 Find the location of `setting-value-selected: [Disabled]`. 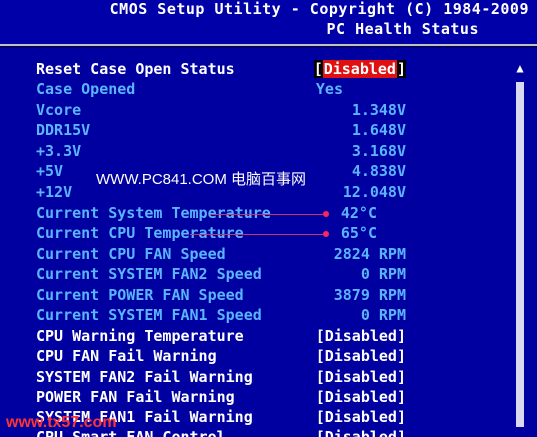

setting-value-selected: [Disabled] is located at coordinates (359, 69).